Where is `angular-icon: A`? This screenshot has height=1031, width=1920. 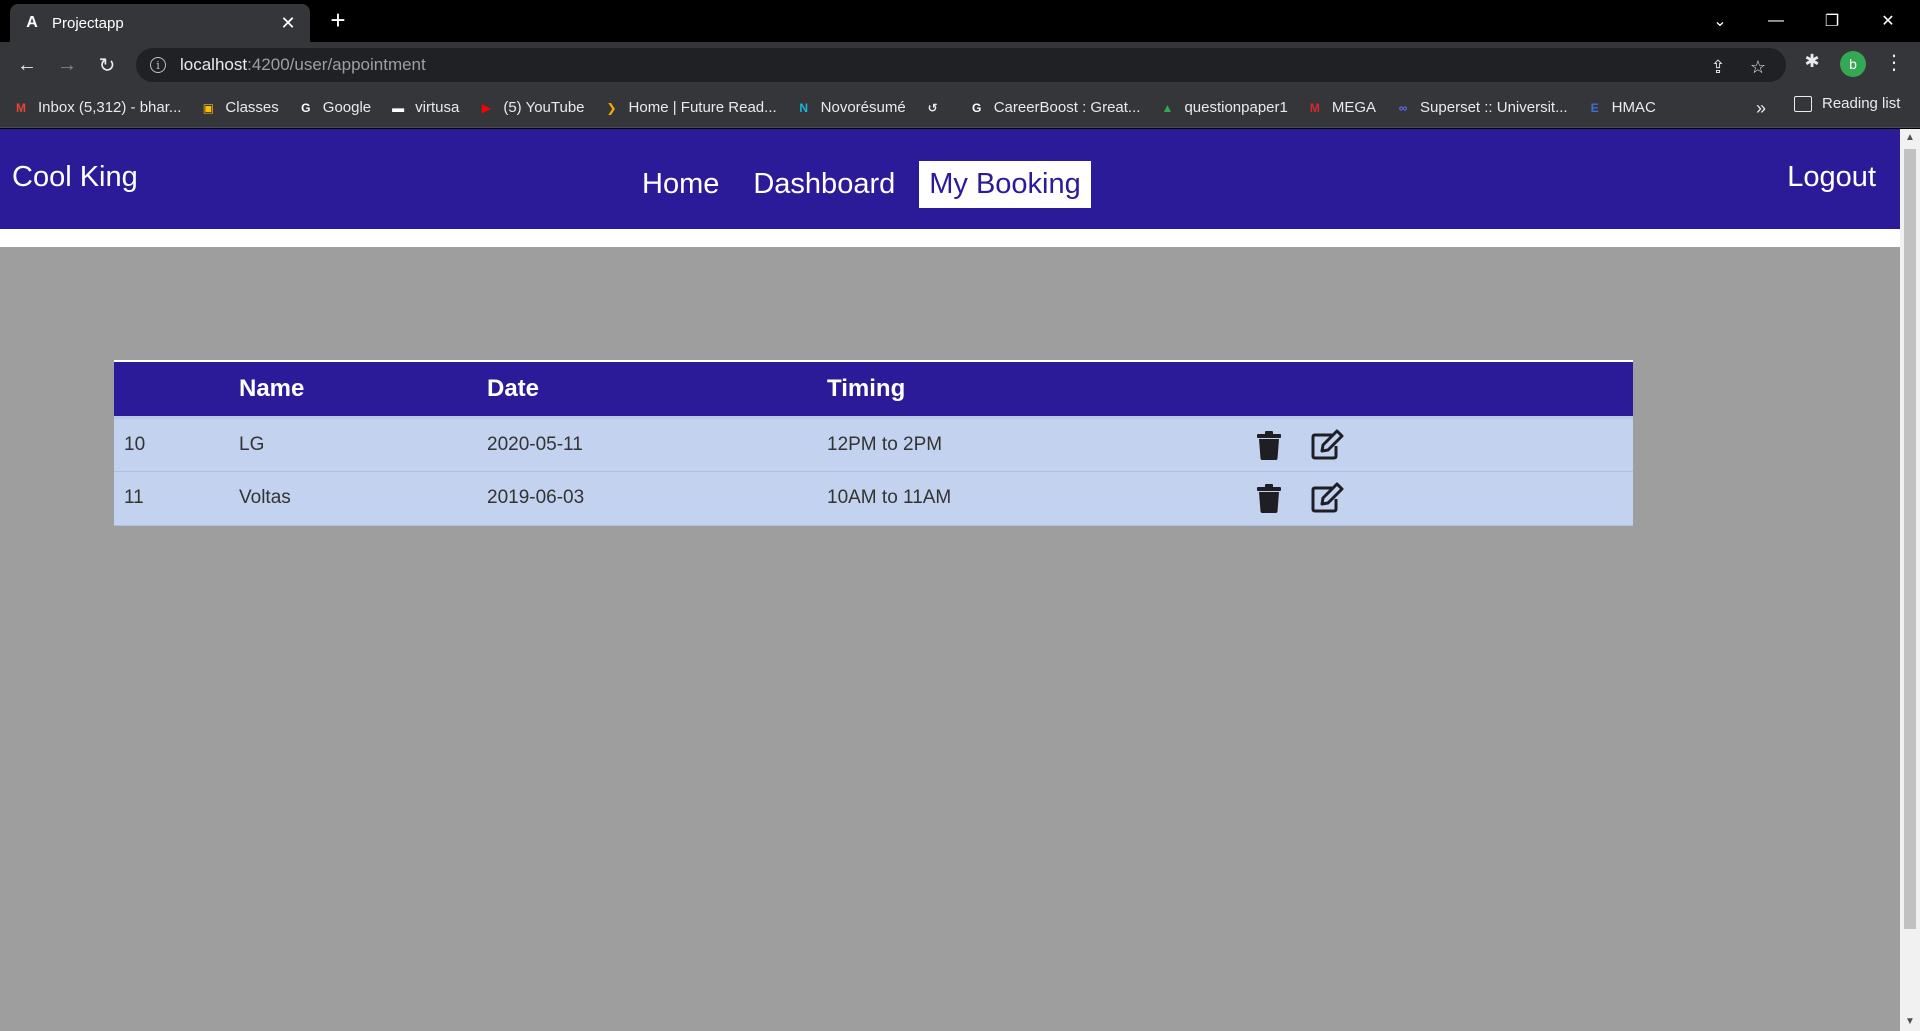
angular-icon: A is located at coordinates (32, 22).